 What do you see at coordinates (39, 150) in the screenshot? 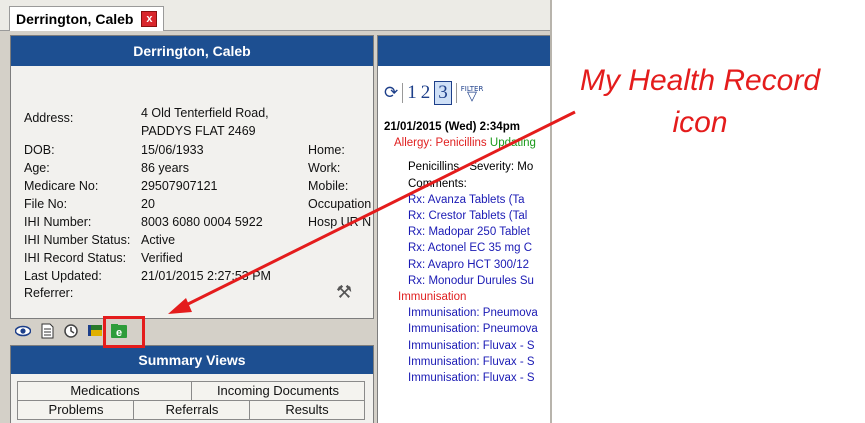
I see `dob-label: DOB:` at bounding box center [39, 150].